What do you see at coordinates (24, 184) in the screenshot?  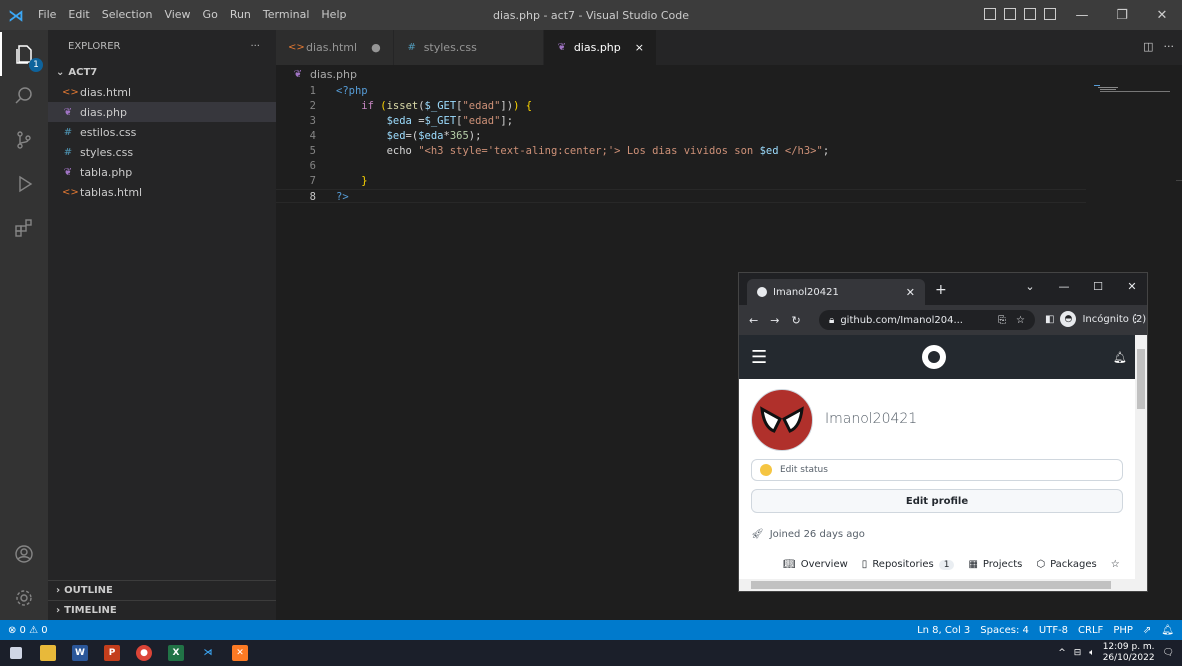 I see `run-debug-icon` at bounding box center [24, 184].